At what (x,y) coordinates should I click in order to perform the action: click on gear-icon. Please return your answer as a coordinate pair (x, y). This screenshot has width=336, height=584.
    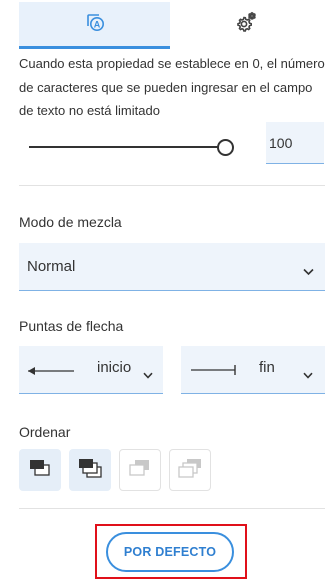
    Looking at the image, I should click on (246, 24).